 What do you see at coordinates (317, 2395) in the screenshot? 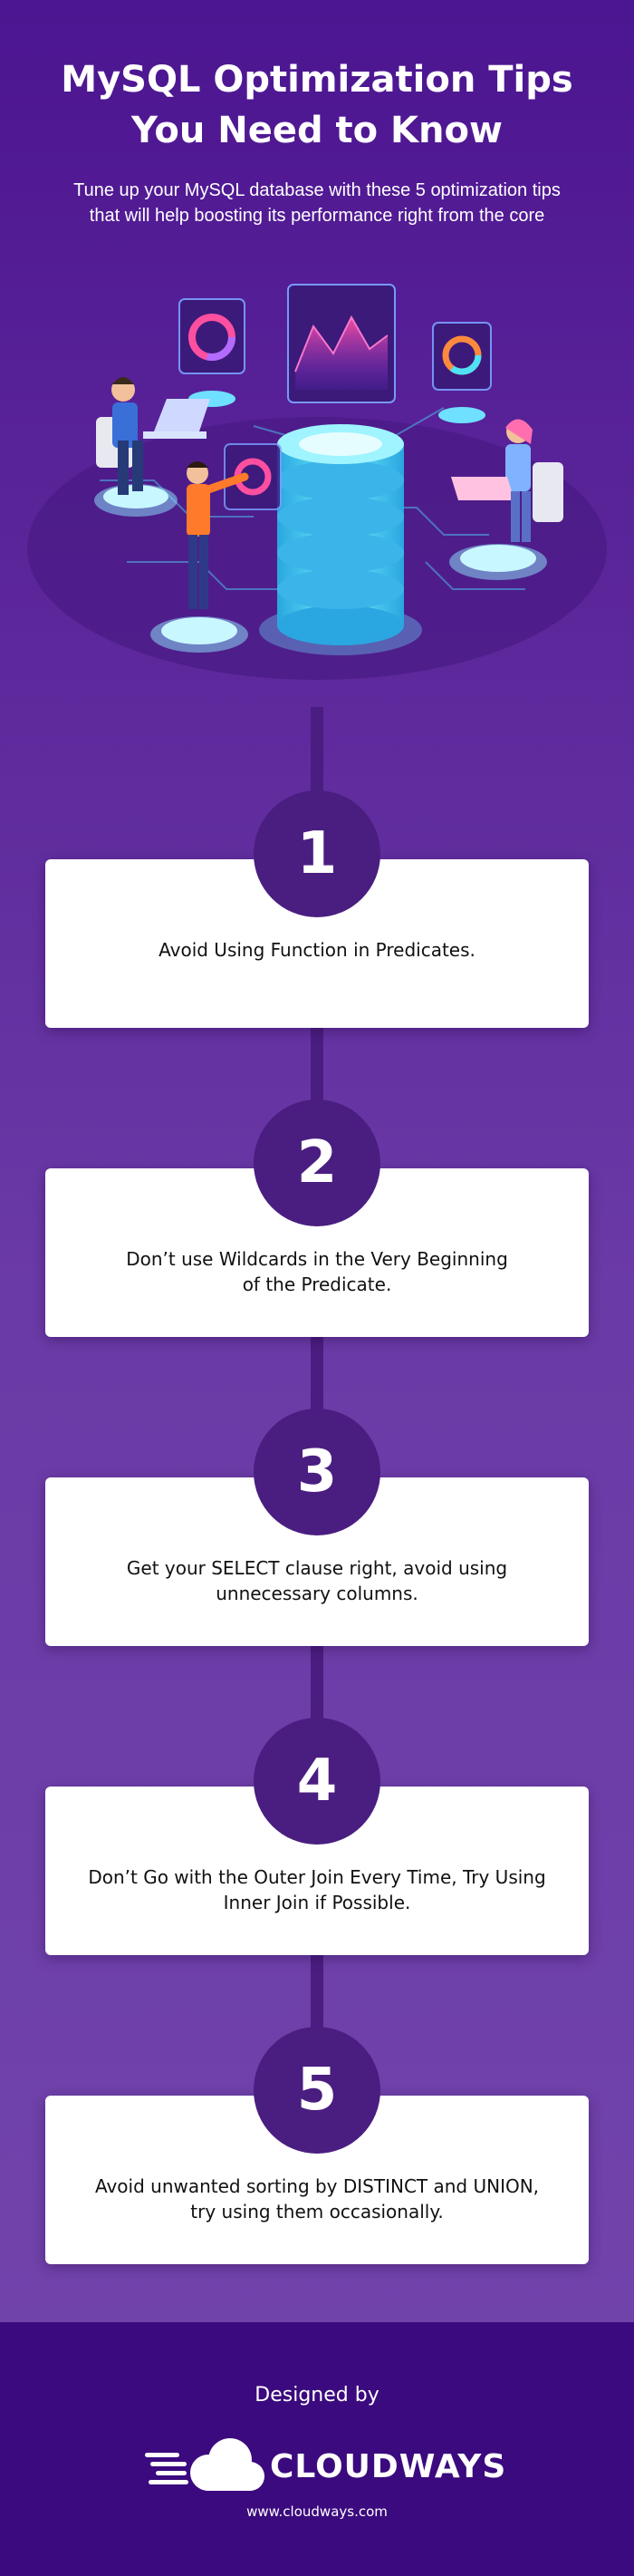
I see `designed-by-label: Designed by` at bounding box center [317, 2395].